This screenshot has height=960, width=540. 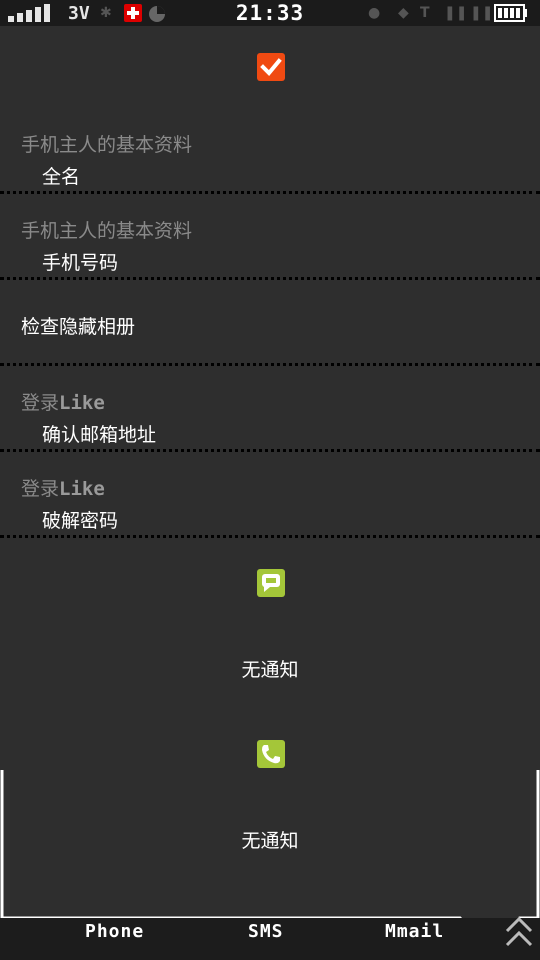 I want to click on row-subtitle: 确认邮箱地址, so click(x=99, y=435).